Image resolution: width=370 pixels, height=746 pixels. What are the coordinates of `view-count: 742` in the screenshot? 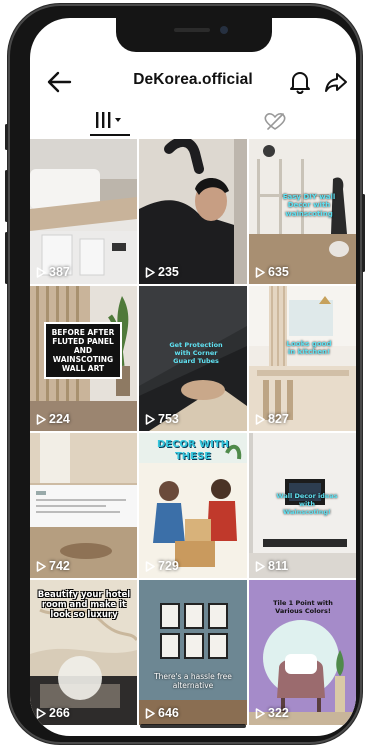 It's located at (53, 566).